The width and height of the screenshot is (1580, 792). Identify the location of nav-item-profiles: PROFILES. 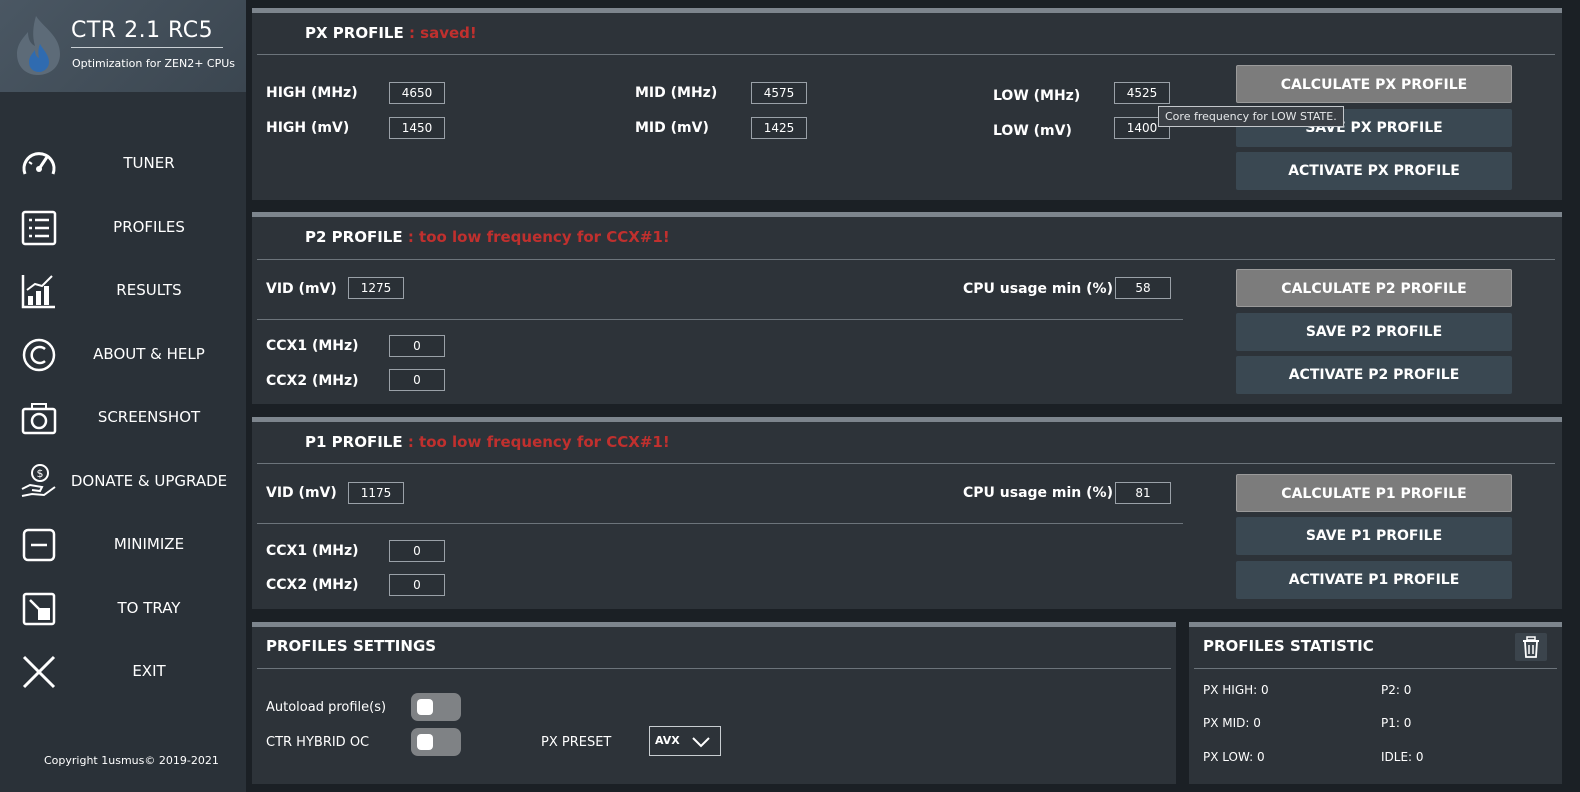
(123, 227).